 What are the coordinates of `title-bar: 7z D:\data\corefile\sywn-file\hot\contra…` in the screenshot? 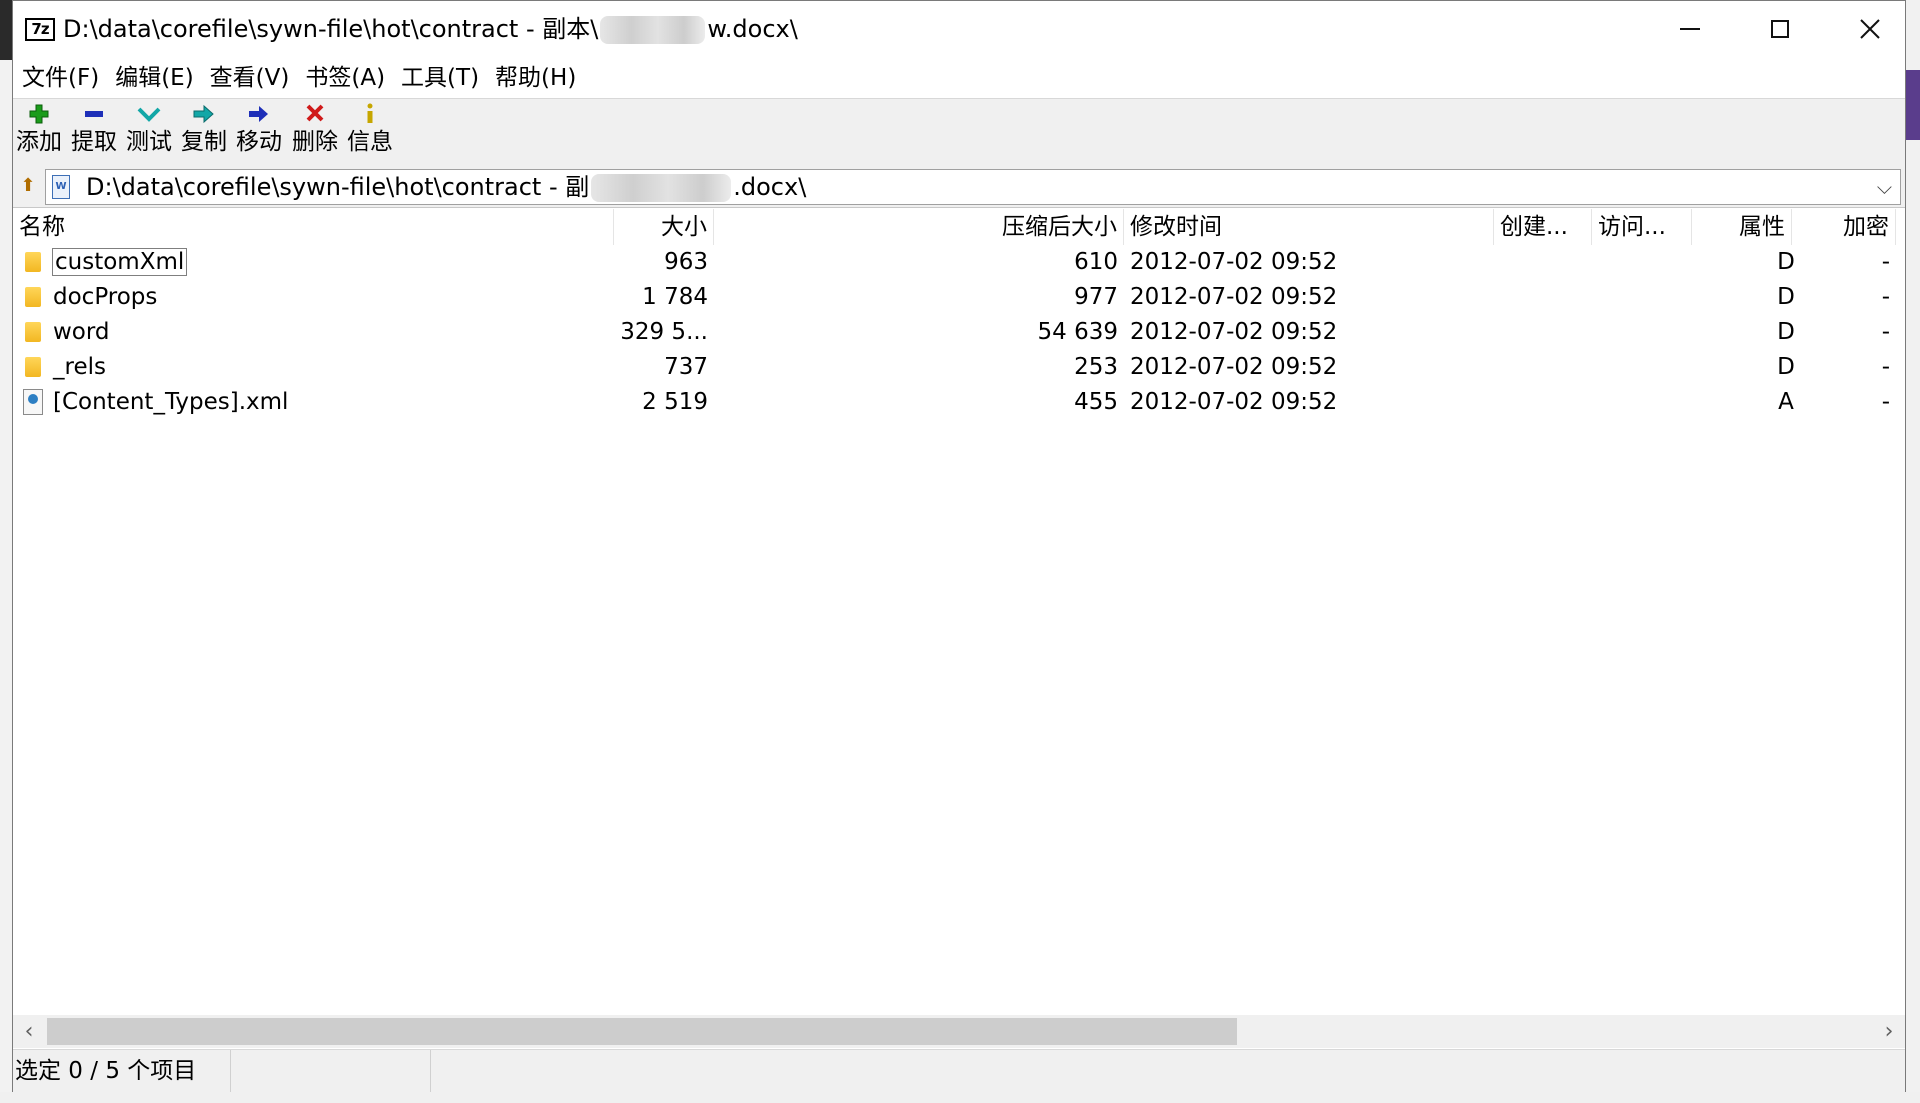 It's located at (959, 29).